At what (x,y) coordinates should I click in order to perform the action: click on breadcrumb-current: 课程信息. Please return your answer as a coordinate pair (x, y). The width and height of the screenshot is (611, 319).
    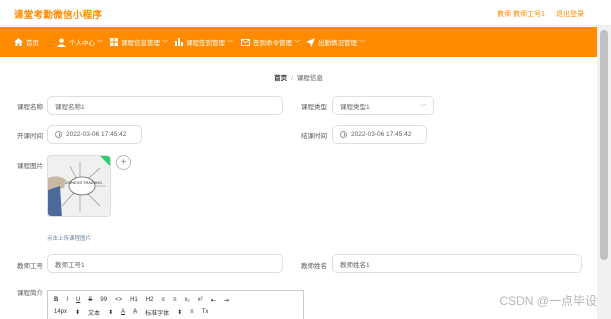
    Looking at the image, I should click on (309, 78).